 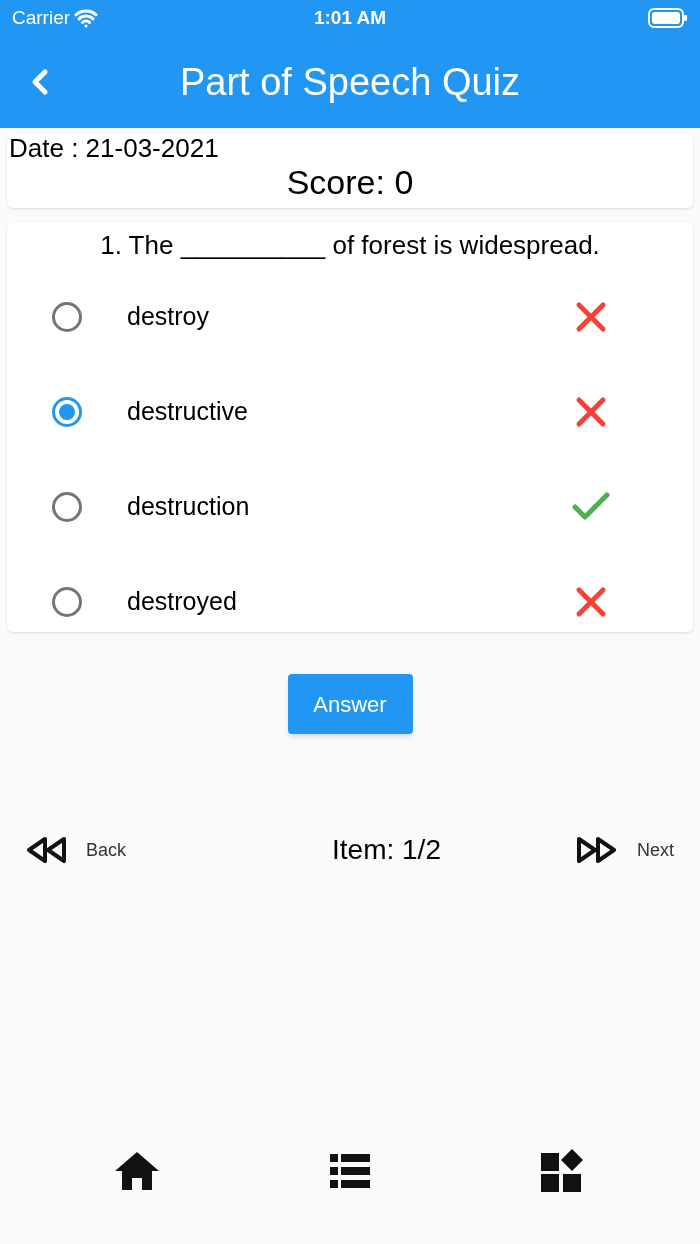 I want to click on home-icon, so click(x=136, y=1171).